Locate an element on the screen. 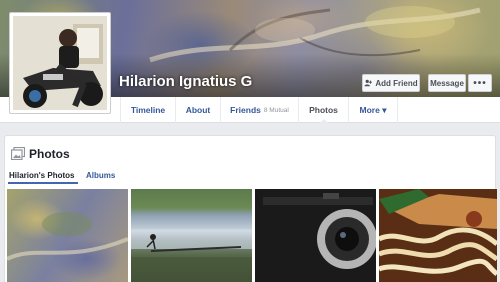 This screenshot has width=500, height=282. tab-timeline: Timeline is located at coordinates (147, 110).